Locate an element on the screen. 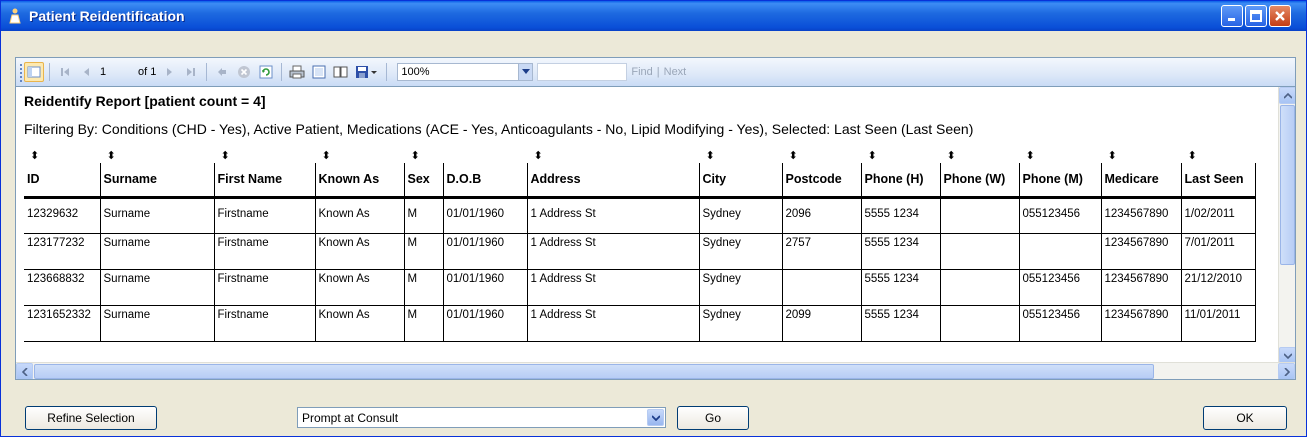 This screenshot has height=437, width=1307. column-header-phone-w: ⬍ Phone (W) is located at coordinates (980, 174).